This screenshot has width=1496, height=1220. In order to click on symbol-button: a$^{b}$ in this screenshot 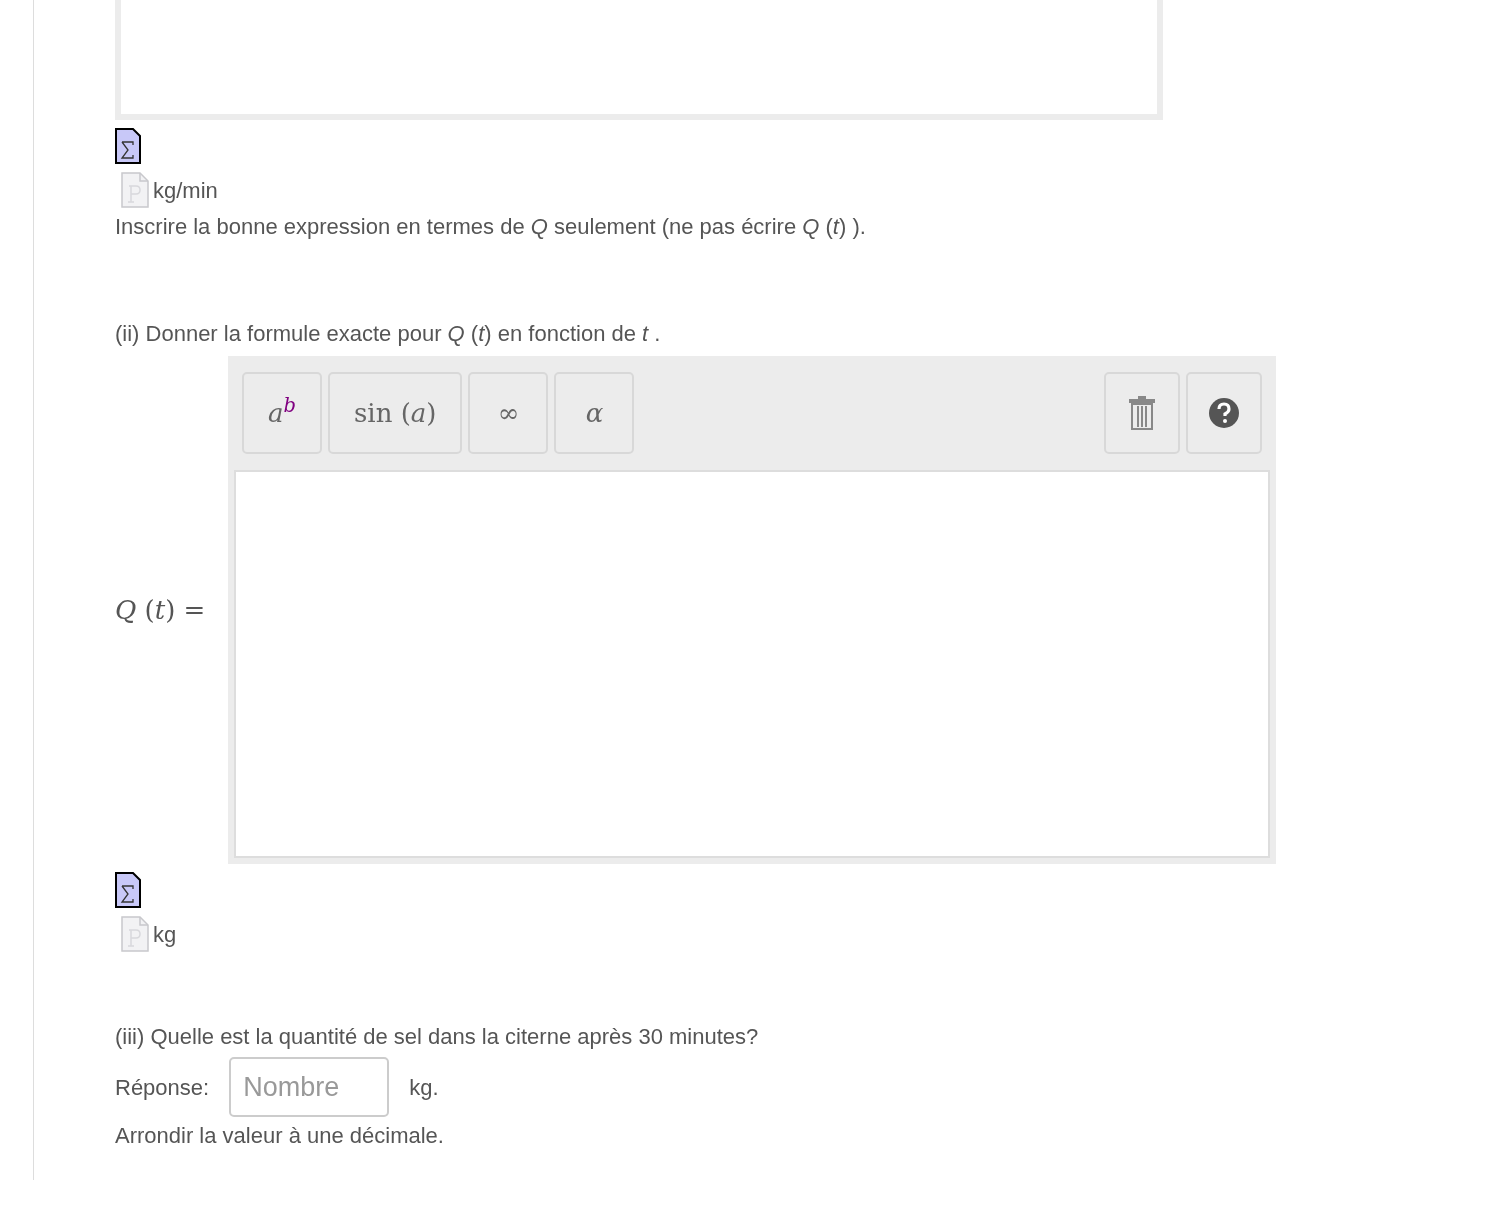, I will do `click(282, 413)`.